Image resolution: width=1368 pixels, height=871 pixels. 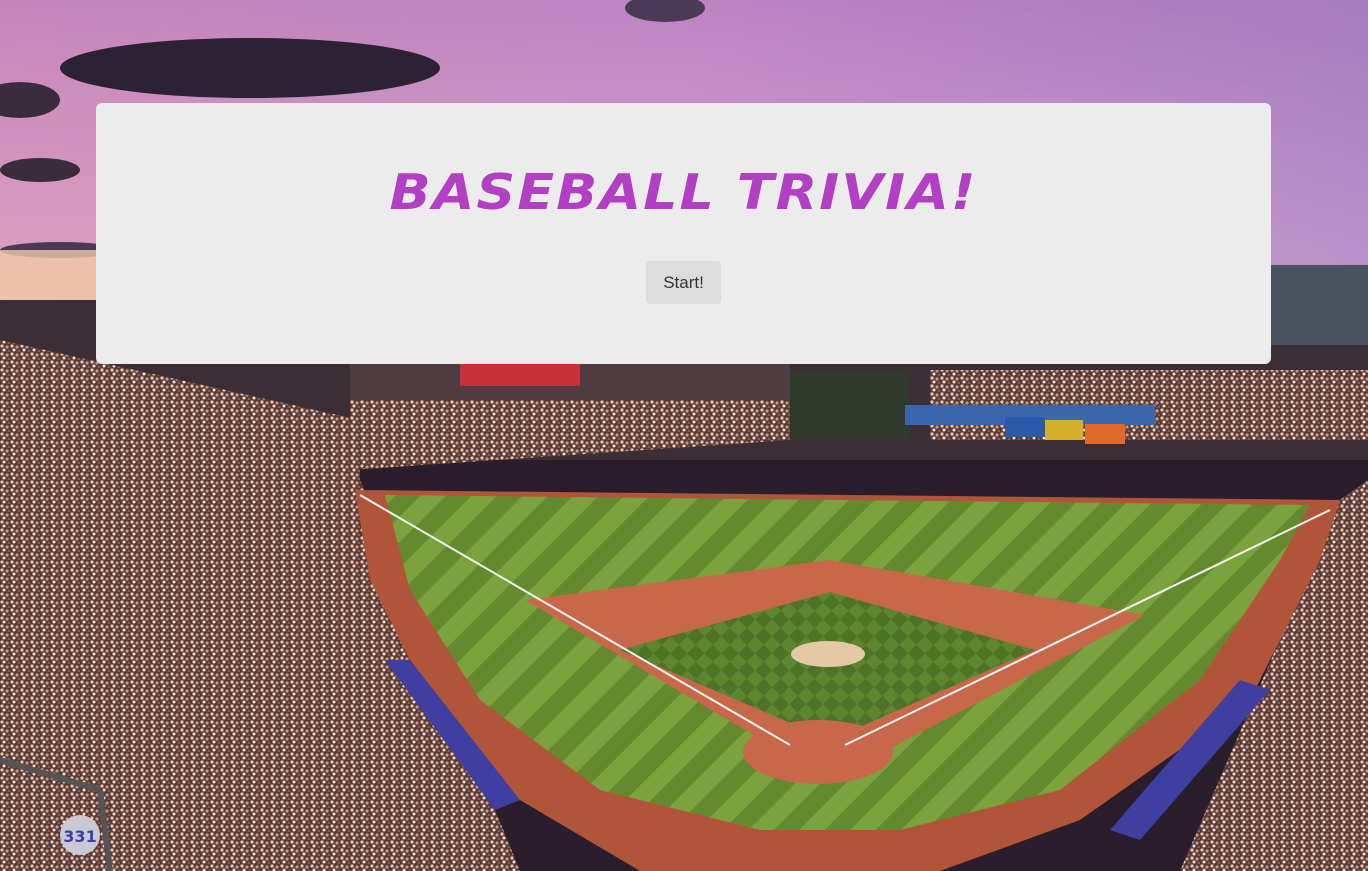 I want to click on start-button: Start!, so click(x=683, y=282).